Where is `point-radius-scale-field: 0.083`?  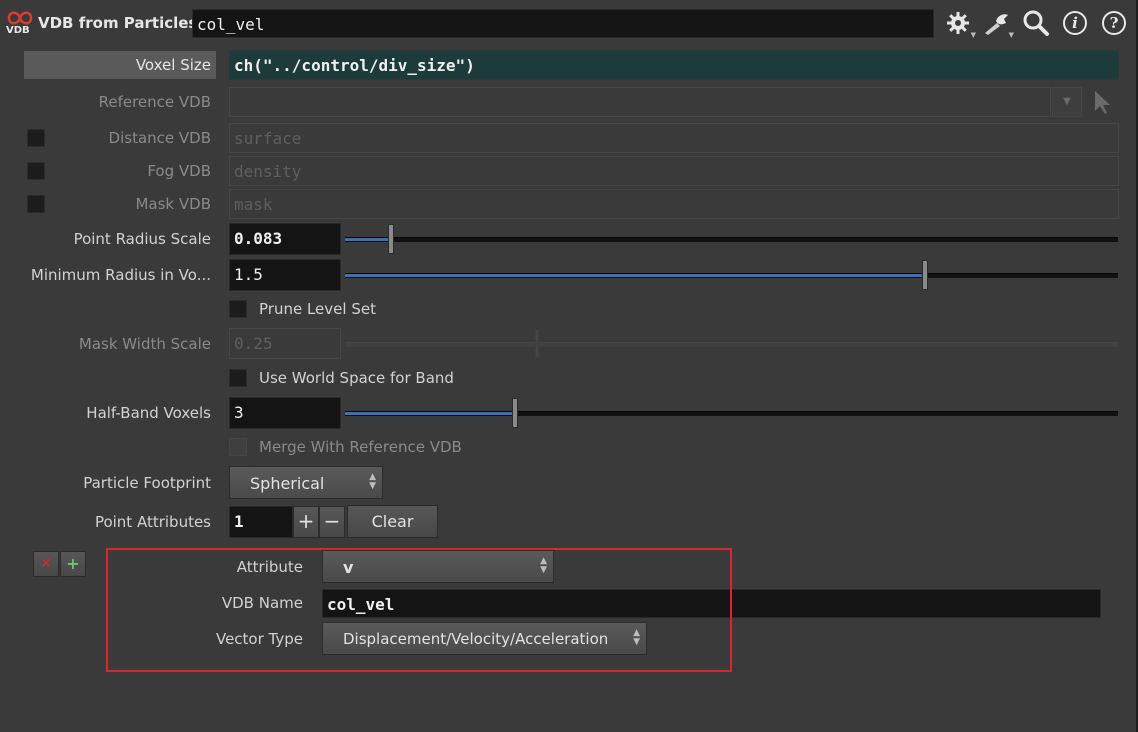 point-radius-scale-field: 0.083 is located at coordinates (285, 239).